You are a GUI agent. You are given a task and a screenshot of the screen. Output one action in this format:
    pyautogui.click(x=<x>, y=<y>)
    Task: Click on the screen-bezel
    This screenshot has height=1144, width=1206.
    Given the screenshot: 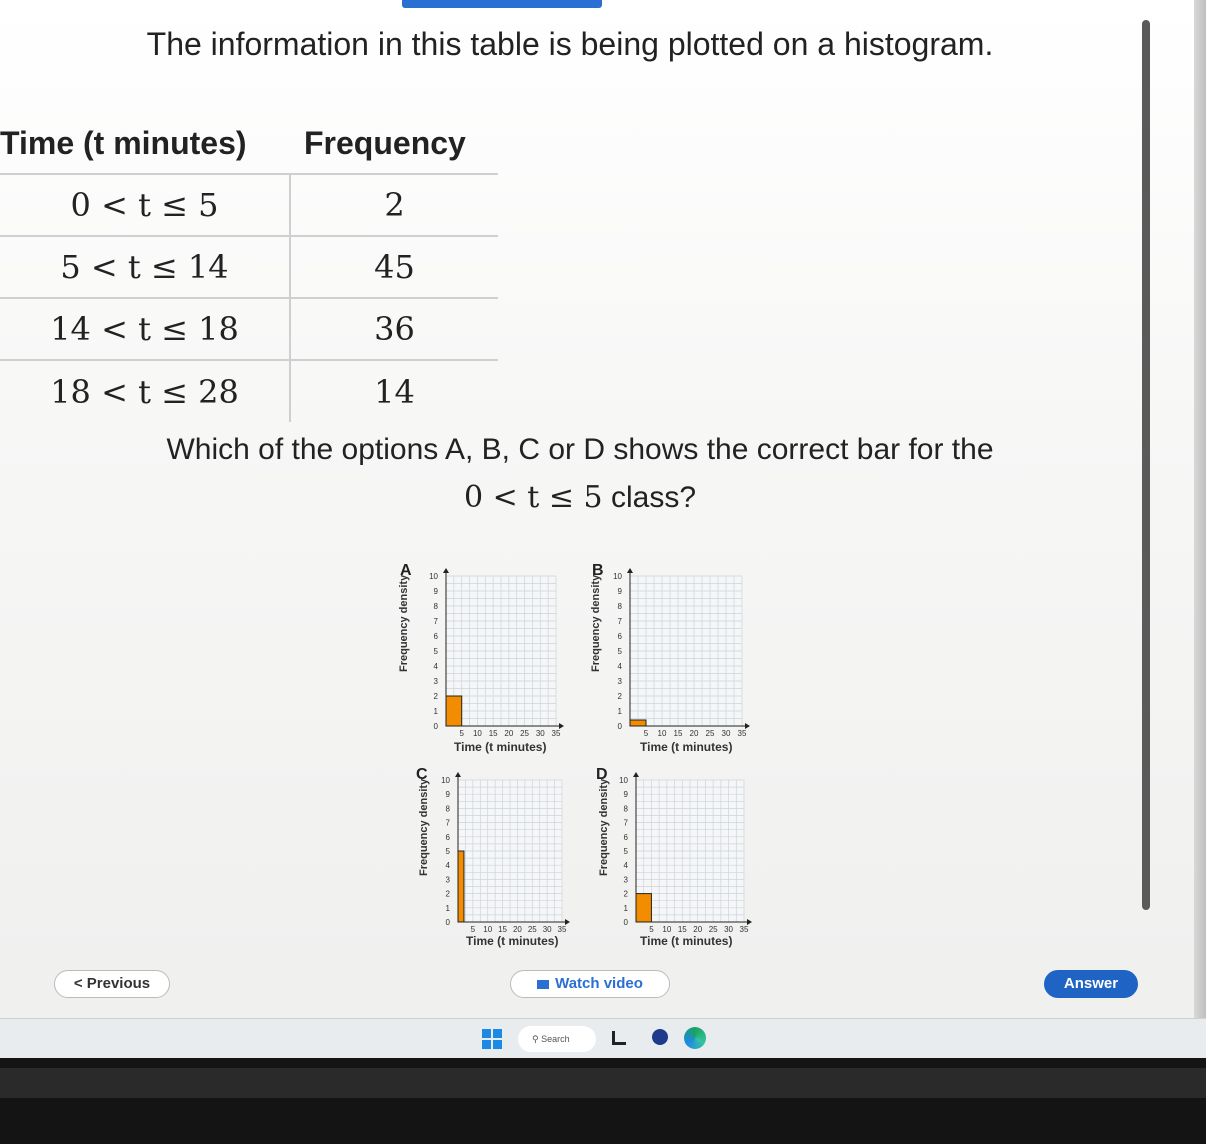 What is the action you would take?
    pyautogui.click(x=1200, y=529)
    